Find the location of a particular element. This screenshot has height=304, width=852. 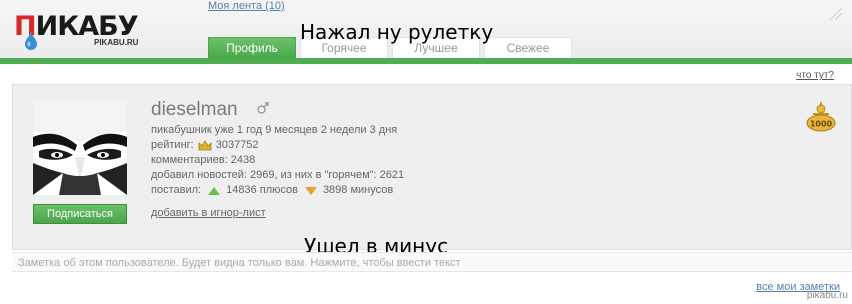

username: dieselman is located at coordinates (194, 109).